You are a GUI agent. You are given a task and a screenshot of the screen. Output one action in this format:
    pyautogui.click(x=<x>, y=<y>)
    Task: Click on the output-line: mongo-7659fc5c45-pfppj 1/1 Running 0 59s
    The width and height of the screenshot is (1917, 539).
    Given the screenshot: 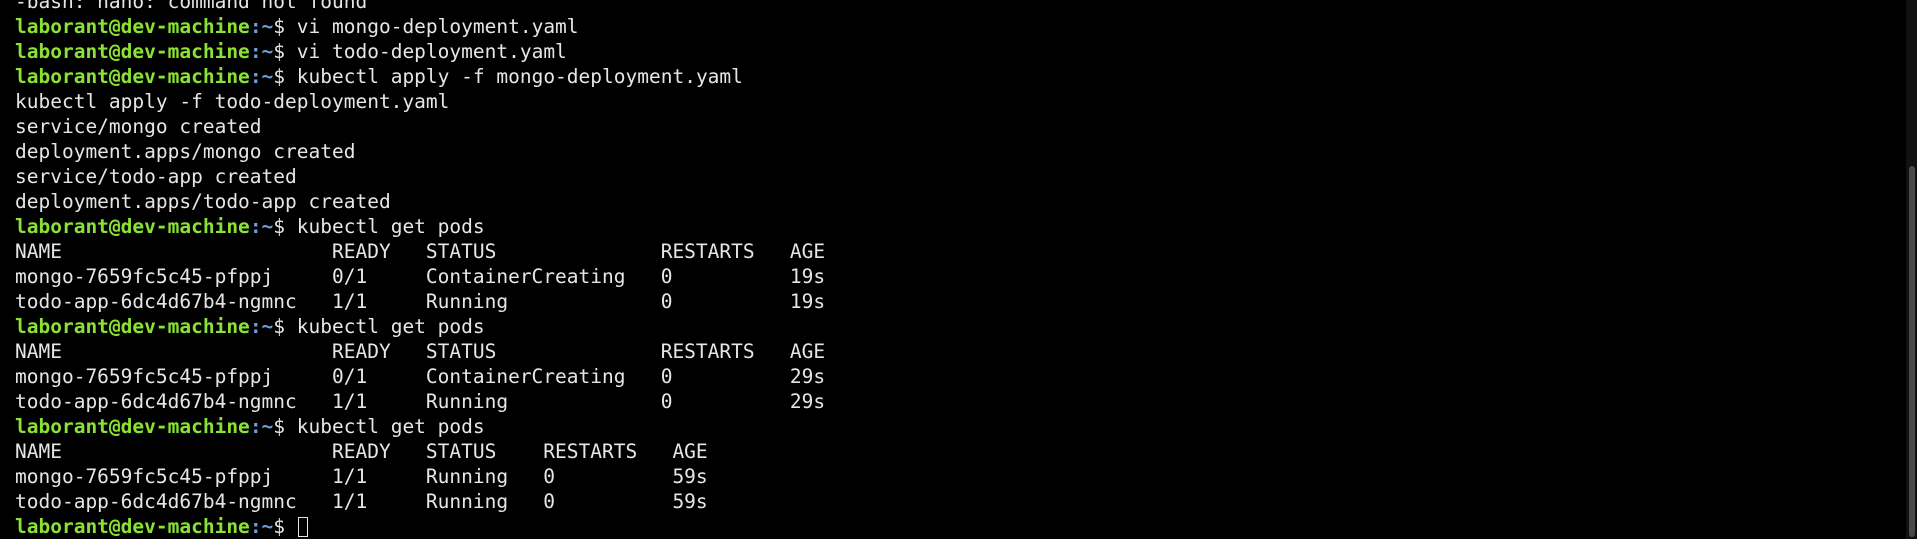 What is the action you would take?
    pyautogui.click(x=951, y=476)
    